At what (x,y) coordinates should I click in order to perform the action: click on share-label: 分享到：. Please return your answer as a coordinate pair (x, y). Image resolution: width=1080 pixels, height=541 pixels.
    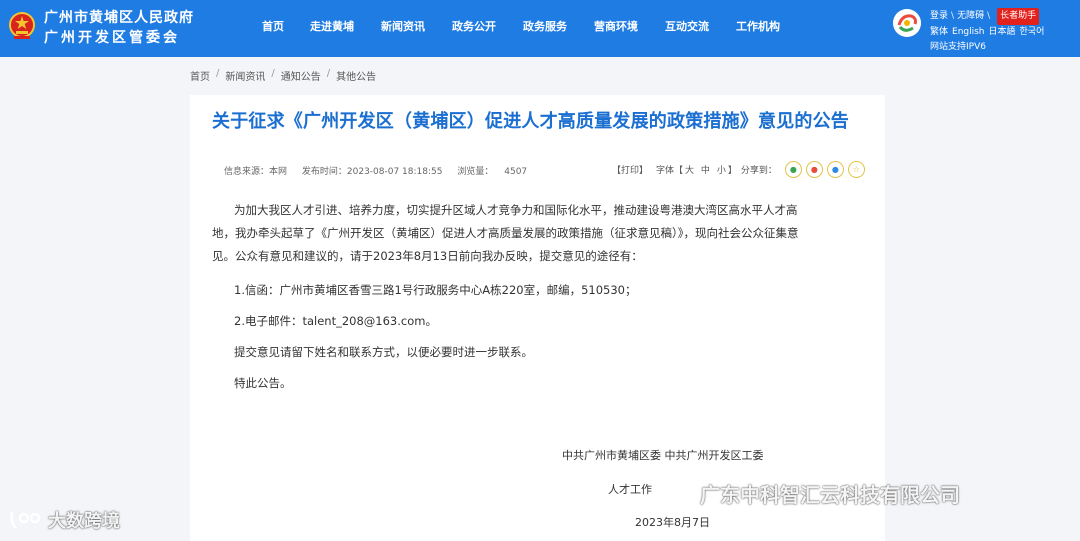
    Looking at the image, I should click on (758, 171).